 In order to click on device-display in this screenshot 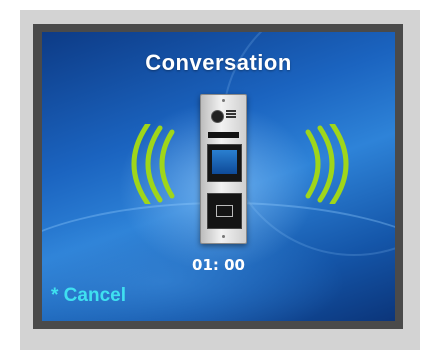, I will do `click(224, 163)`.